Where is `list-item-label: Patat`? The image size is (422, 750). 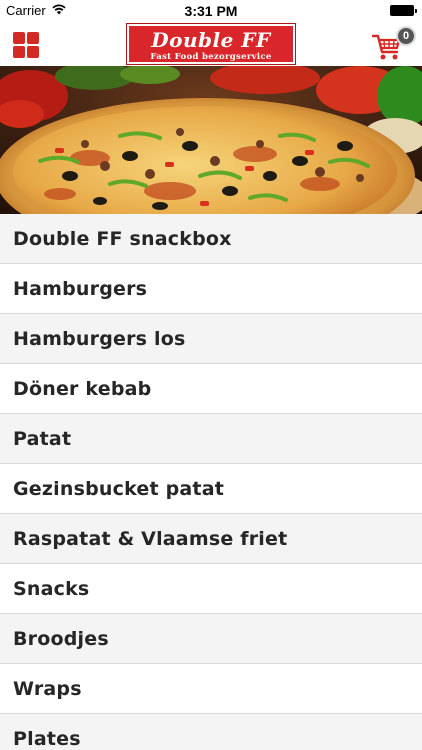 list-item-label: Patat is located at coordinates (42, 438).